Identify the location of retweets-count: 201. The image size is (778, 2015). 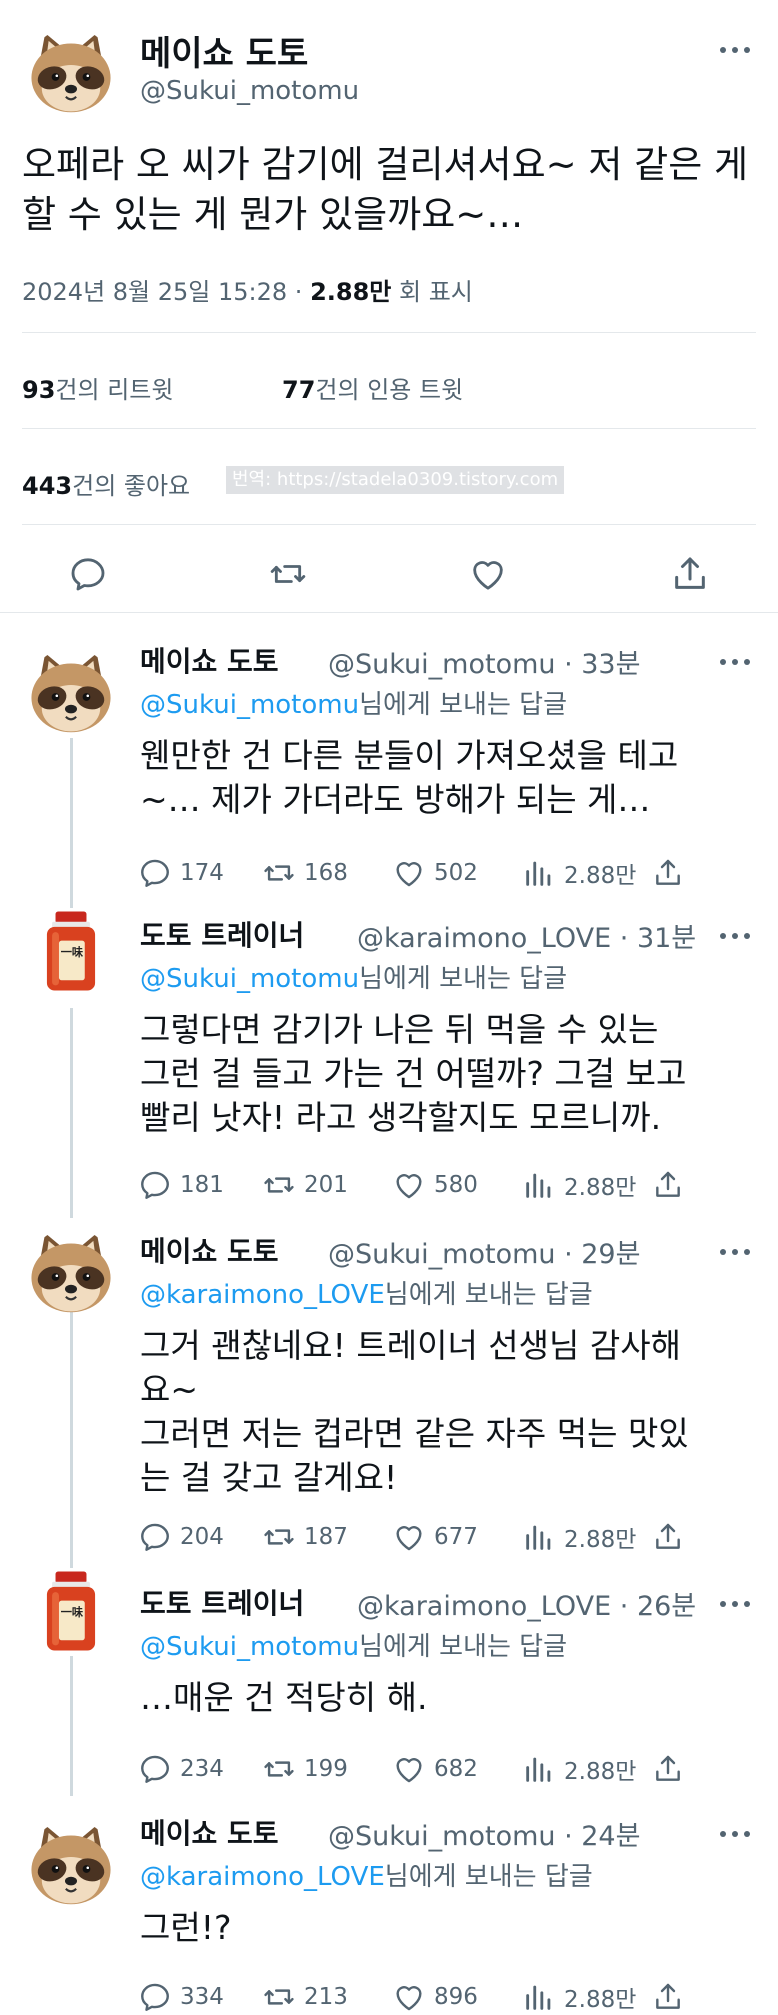
(326, 1185).